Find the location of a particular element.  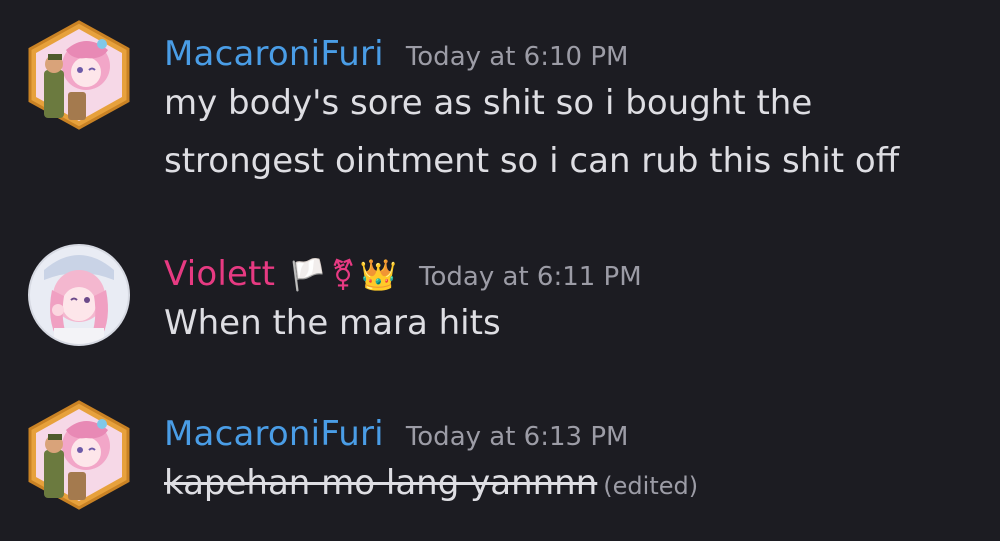

anime-avatar-circle-icon is located at coordinates (79, 295).